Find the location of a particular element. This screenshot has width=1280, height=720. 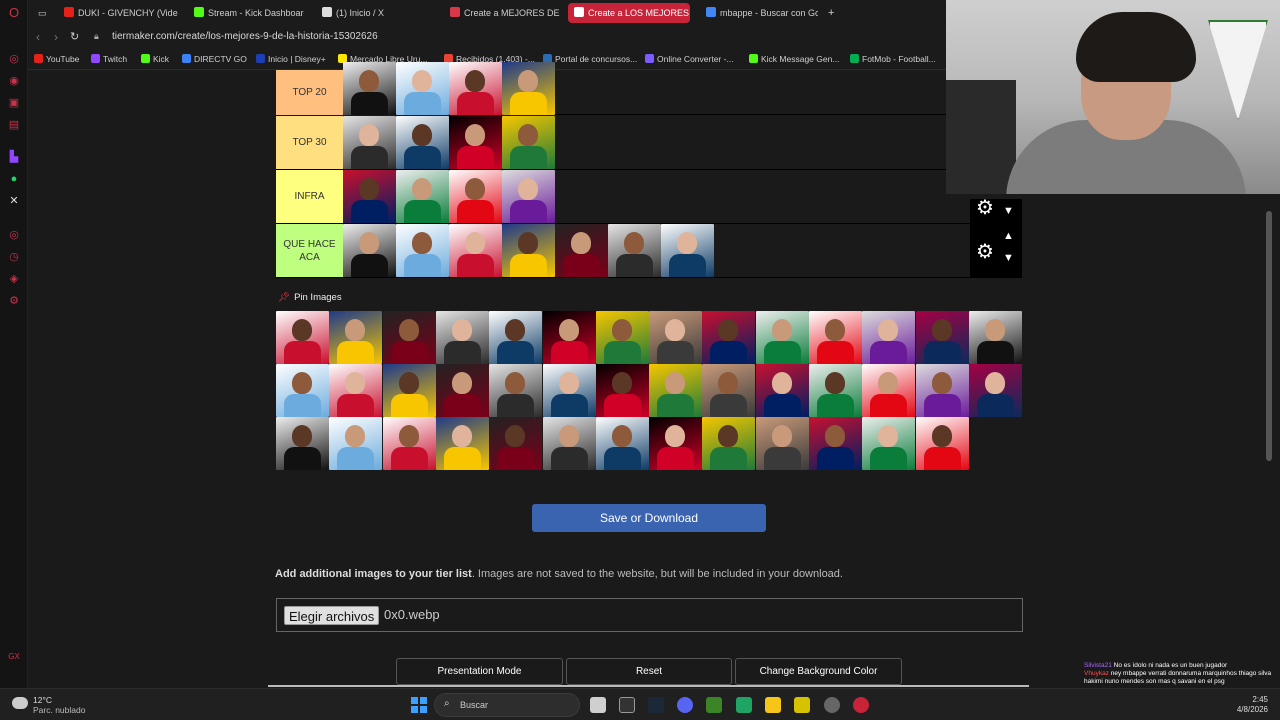

change-background-color-button: Change Background Color is located at coordinates (818, 671).